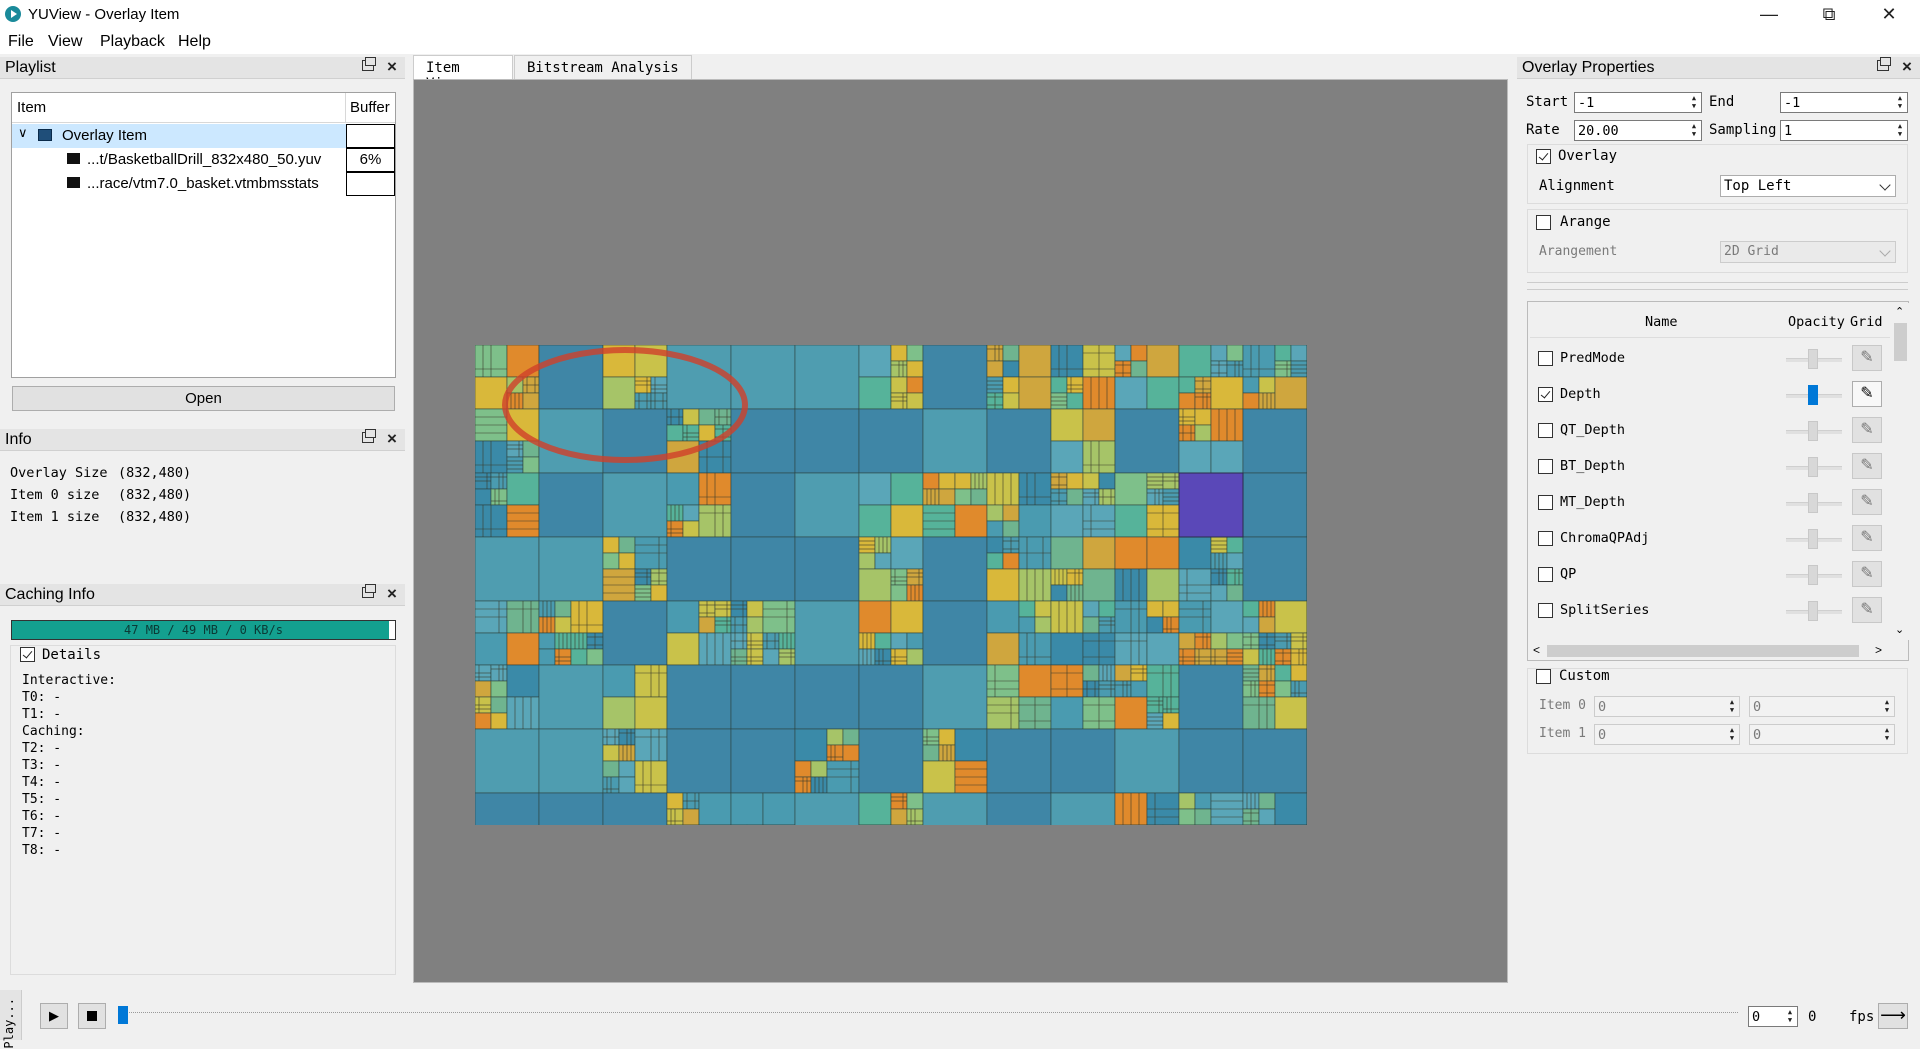 The height and width of the screenshot is (1049, 1920). Describe the element at coordinates (1709, 466) in the screenshot. I see `stats-row: BT_Depth ✎` at that location.